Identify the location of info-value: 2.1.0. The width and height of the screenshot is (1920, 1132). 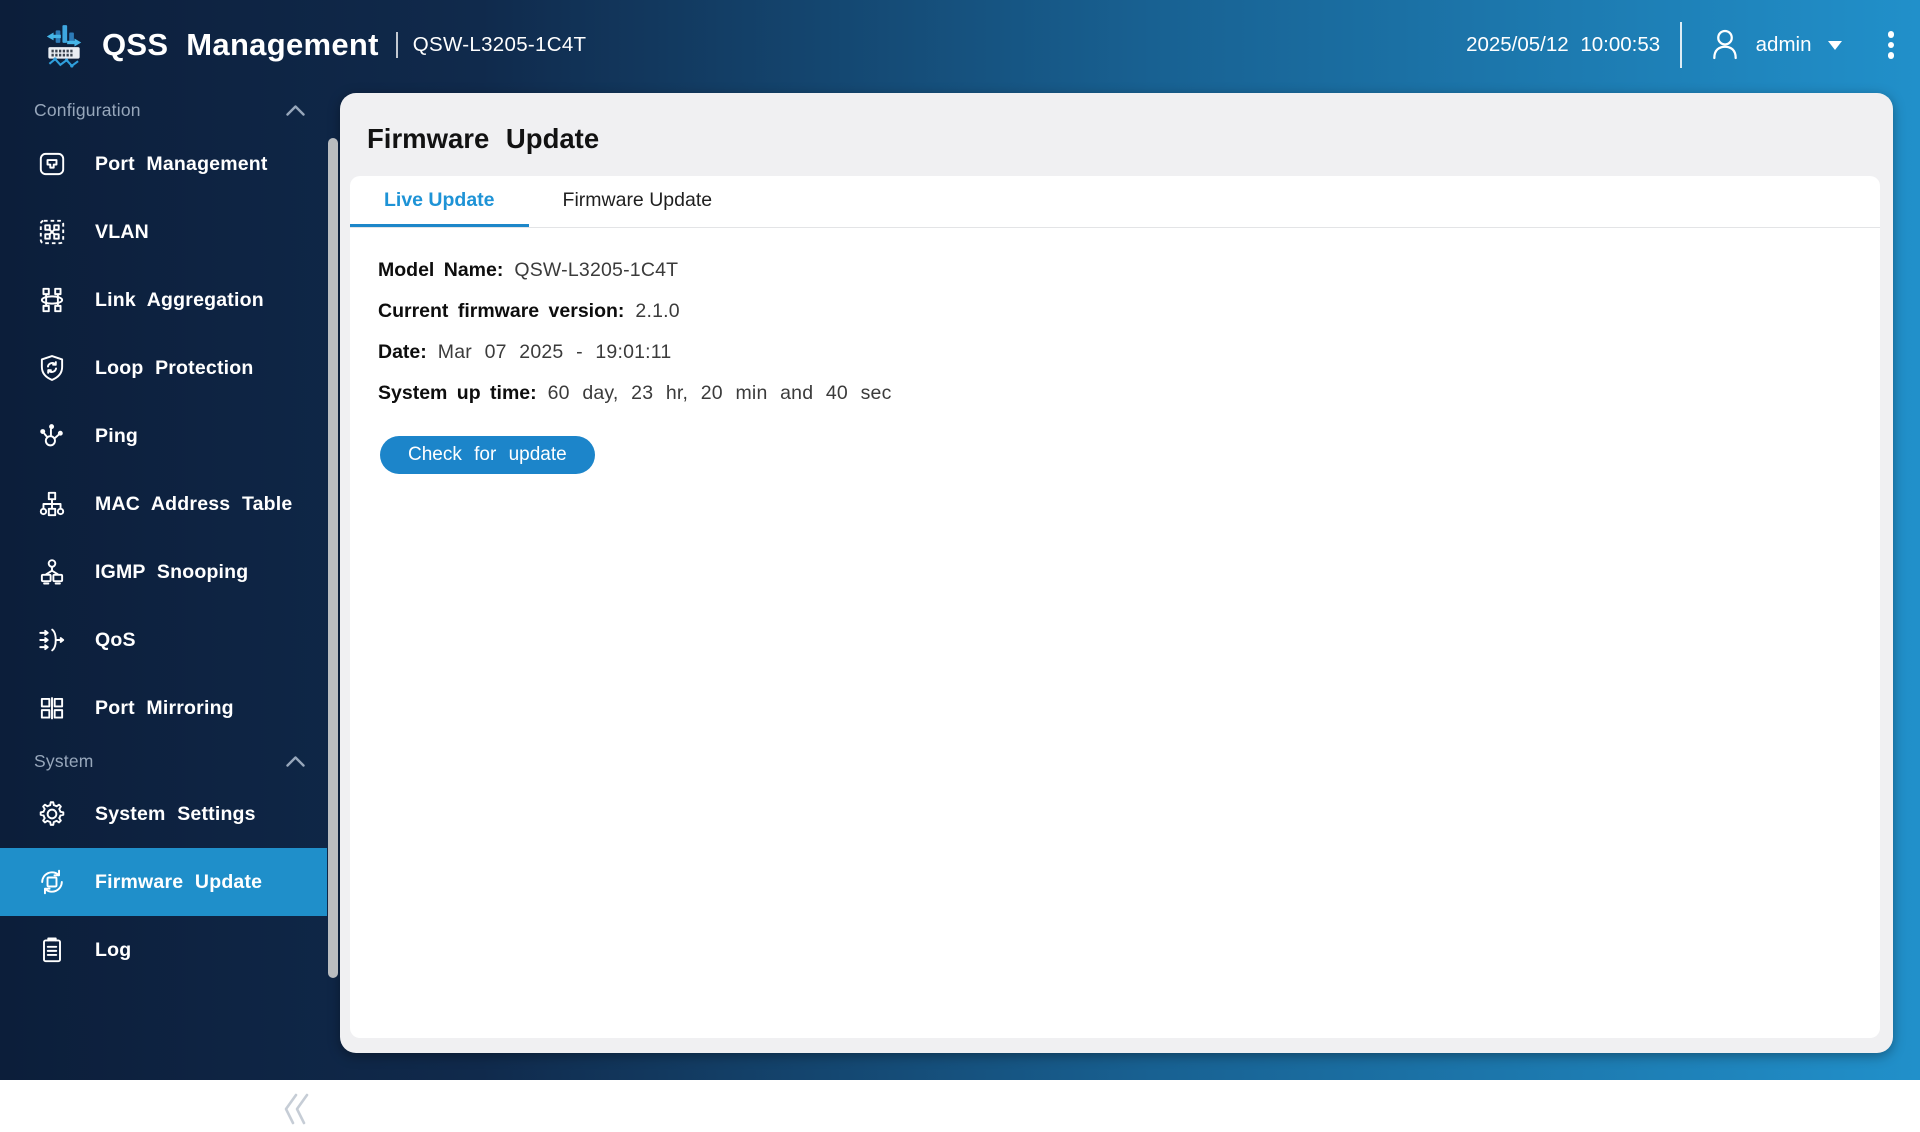
(657, 311).